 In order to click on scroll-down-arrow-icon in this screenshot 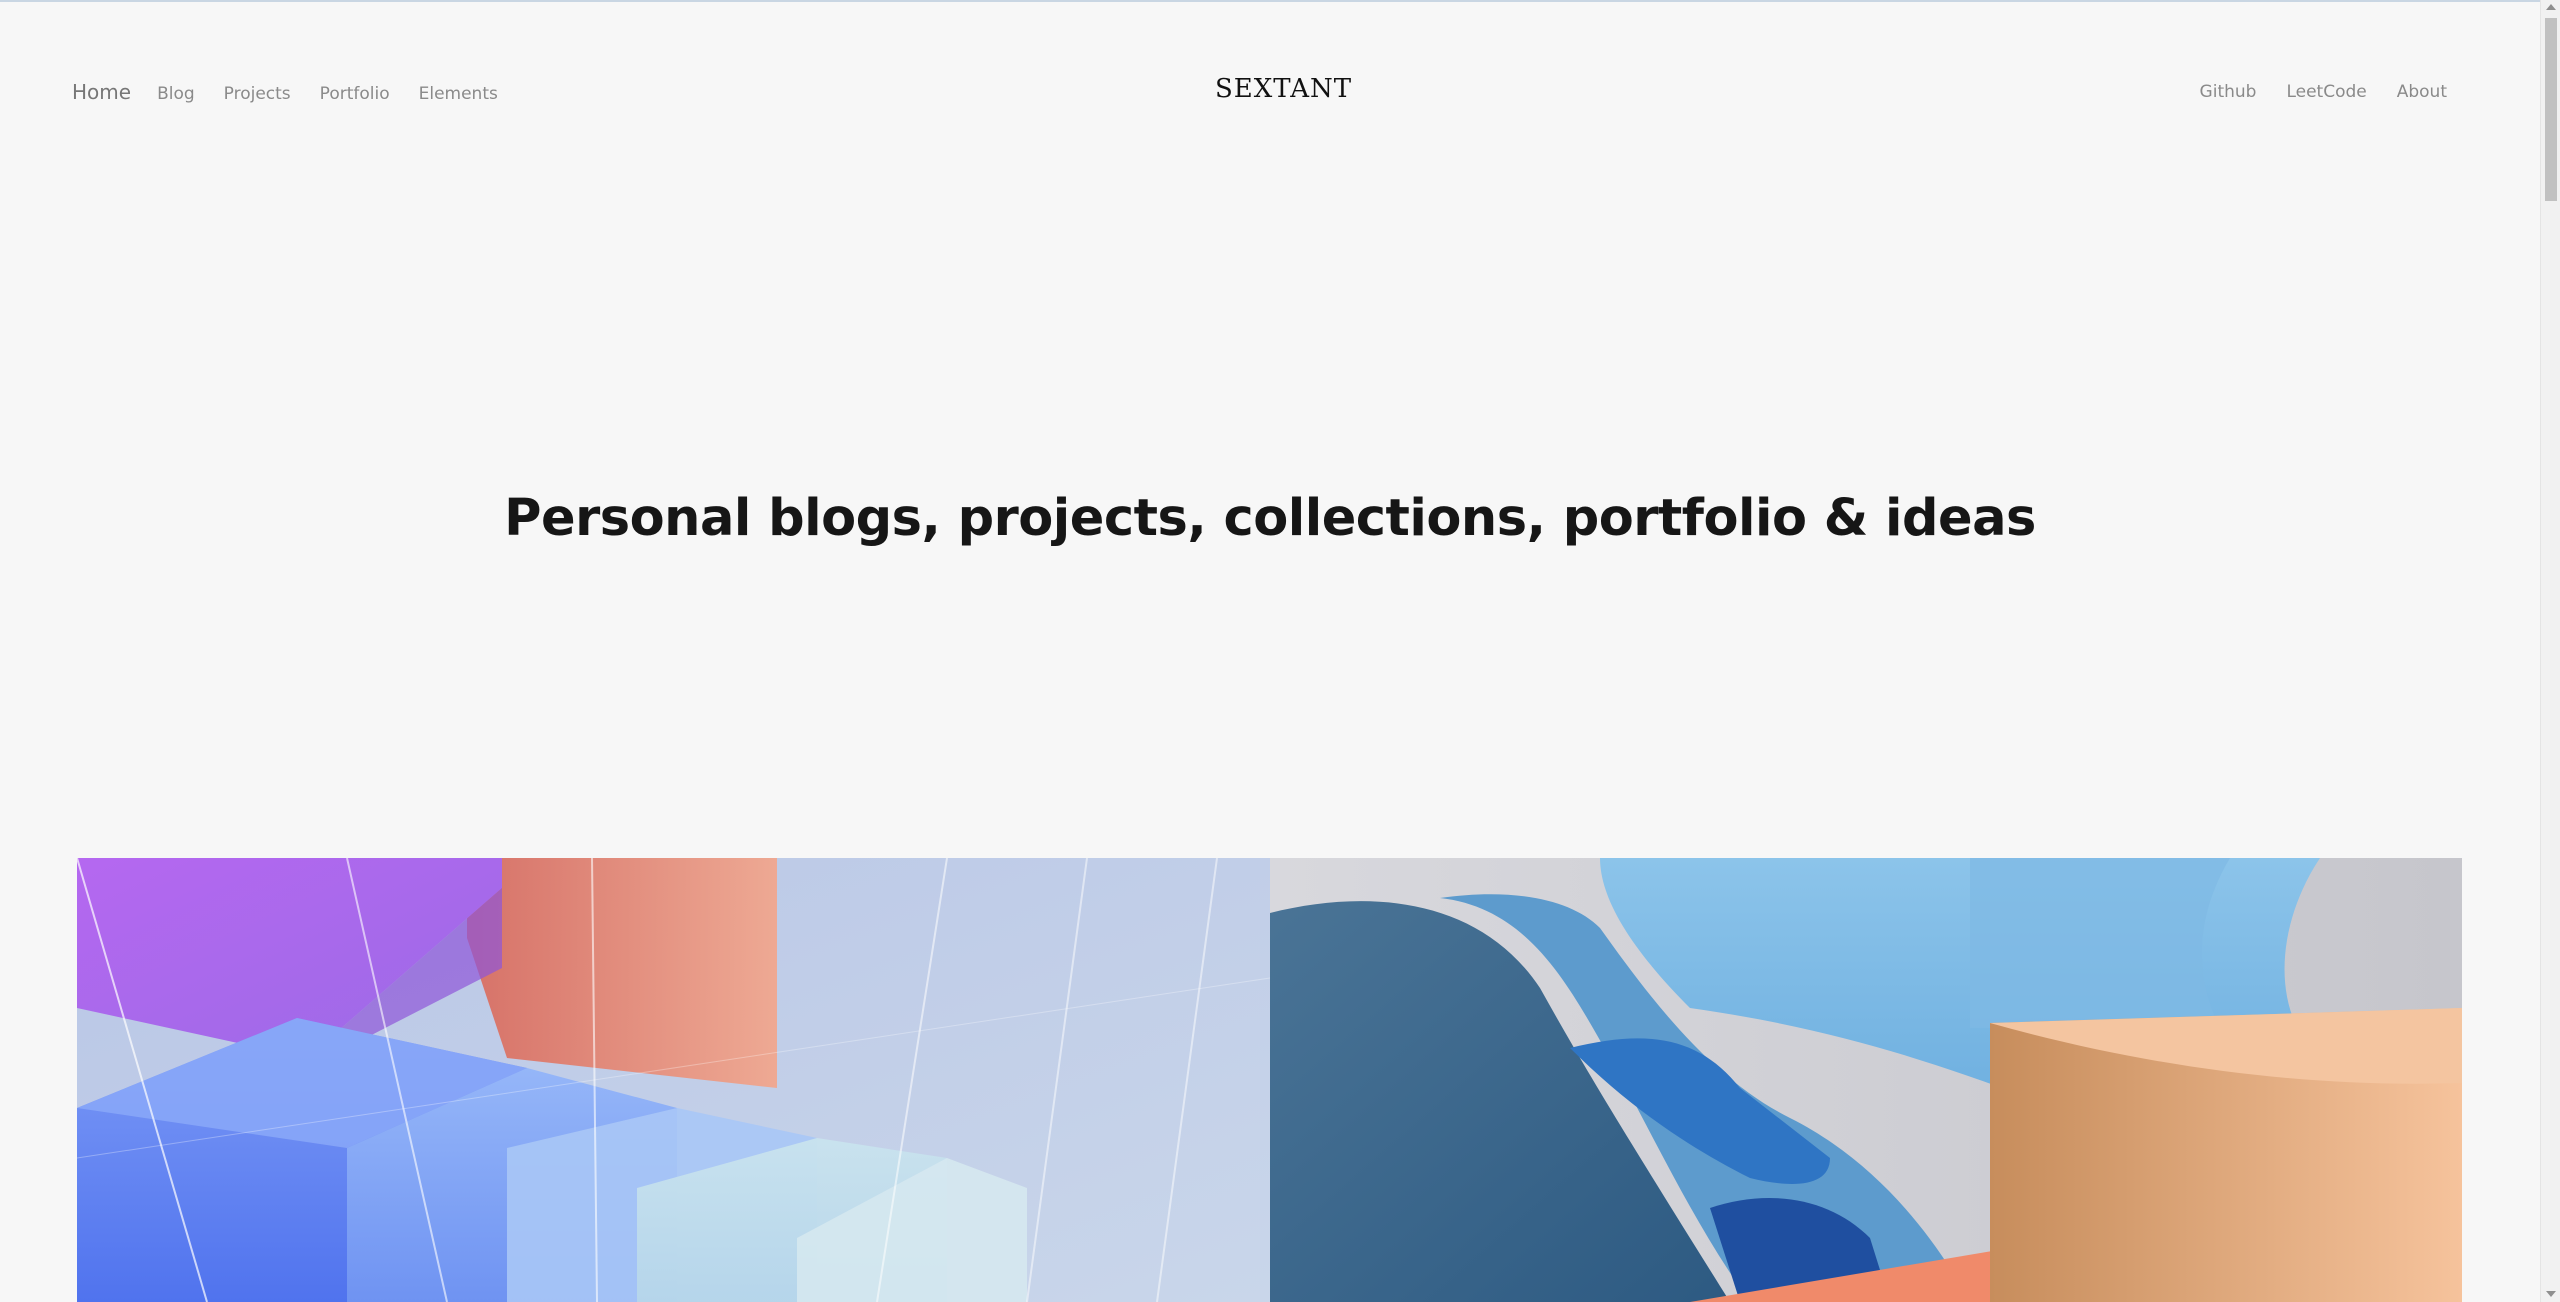, I will do `click(2551, 1294)`.